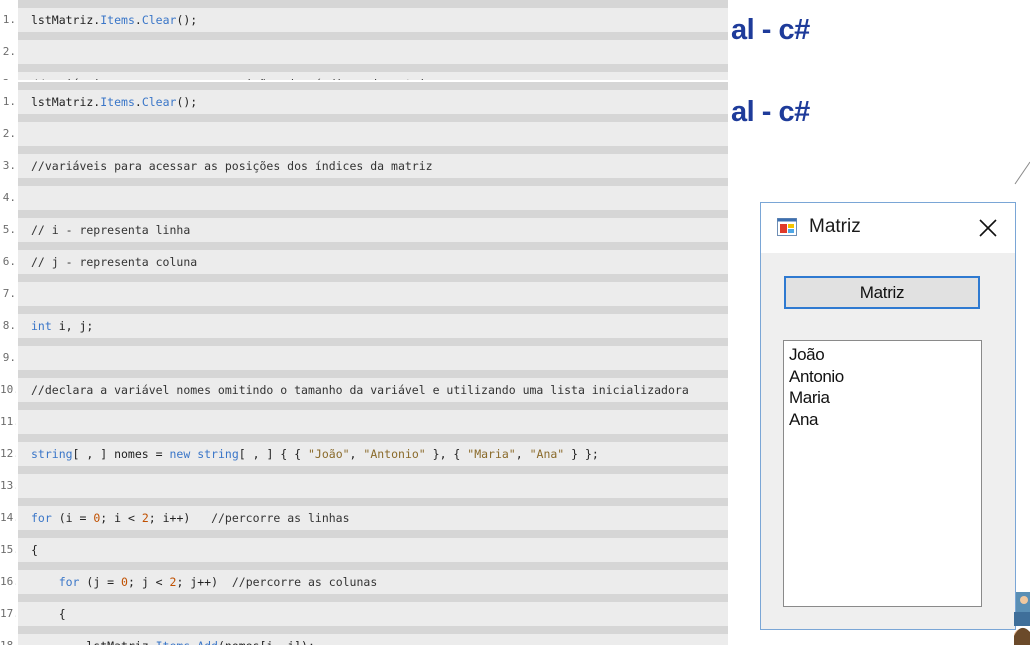 The width and height of the screenshot is (1030, 645). What do you see at coordinates (114, 262) in the screenshot?
I see `code-text: // j - representa coluna` at bounding box center [114, 262].